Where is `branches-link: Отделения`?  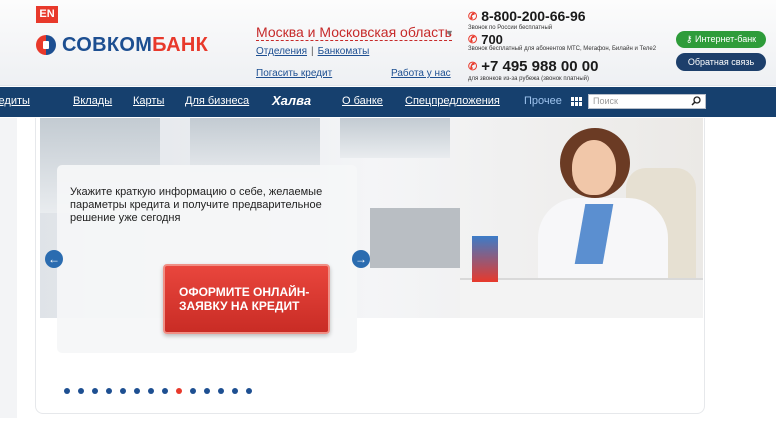 branches-link: Отделения is located at coordinates (281, 51).